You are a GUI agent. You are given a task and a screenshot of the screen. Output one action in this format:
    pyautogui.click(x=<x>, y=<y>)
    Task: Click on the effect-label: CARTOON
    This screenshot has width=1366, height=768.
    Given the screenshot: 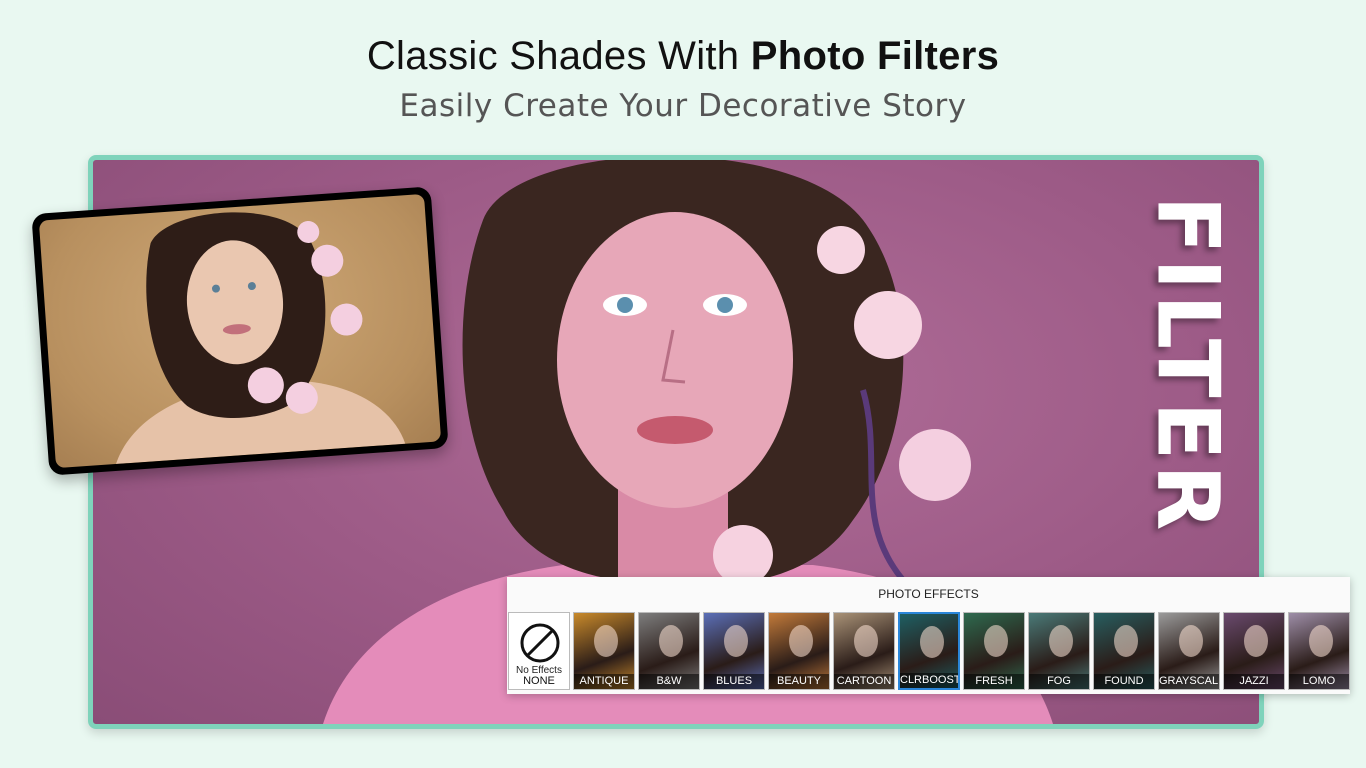 What is the action you would take?
    pyautogui.click(x=864, y=681)
    